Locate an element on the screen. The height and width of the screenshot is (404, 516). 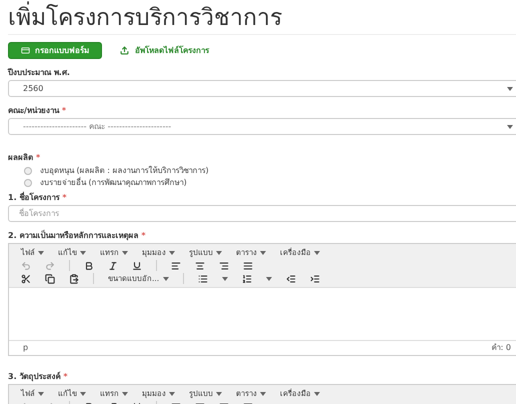
input-field: ชื่อโครงการ is located at coordinates (262, 213).